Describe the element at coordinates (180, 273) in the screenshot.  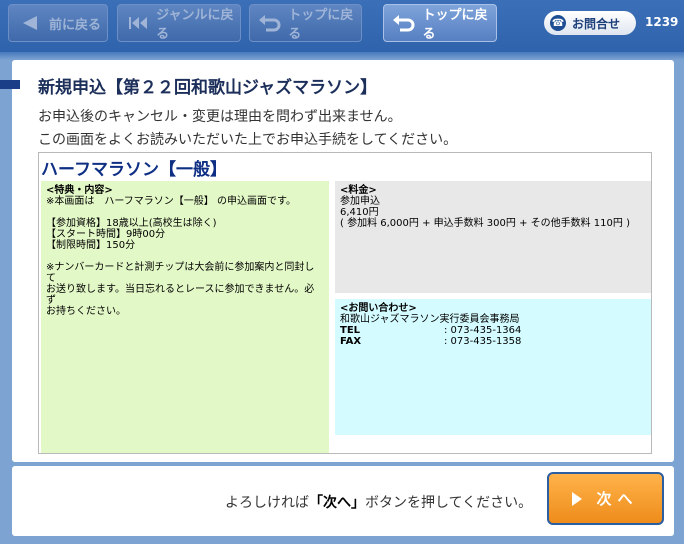
I see `benefit-line: ※ナンバーカードと計測チップは大会前に参加案内と同封して` at that location.